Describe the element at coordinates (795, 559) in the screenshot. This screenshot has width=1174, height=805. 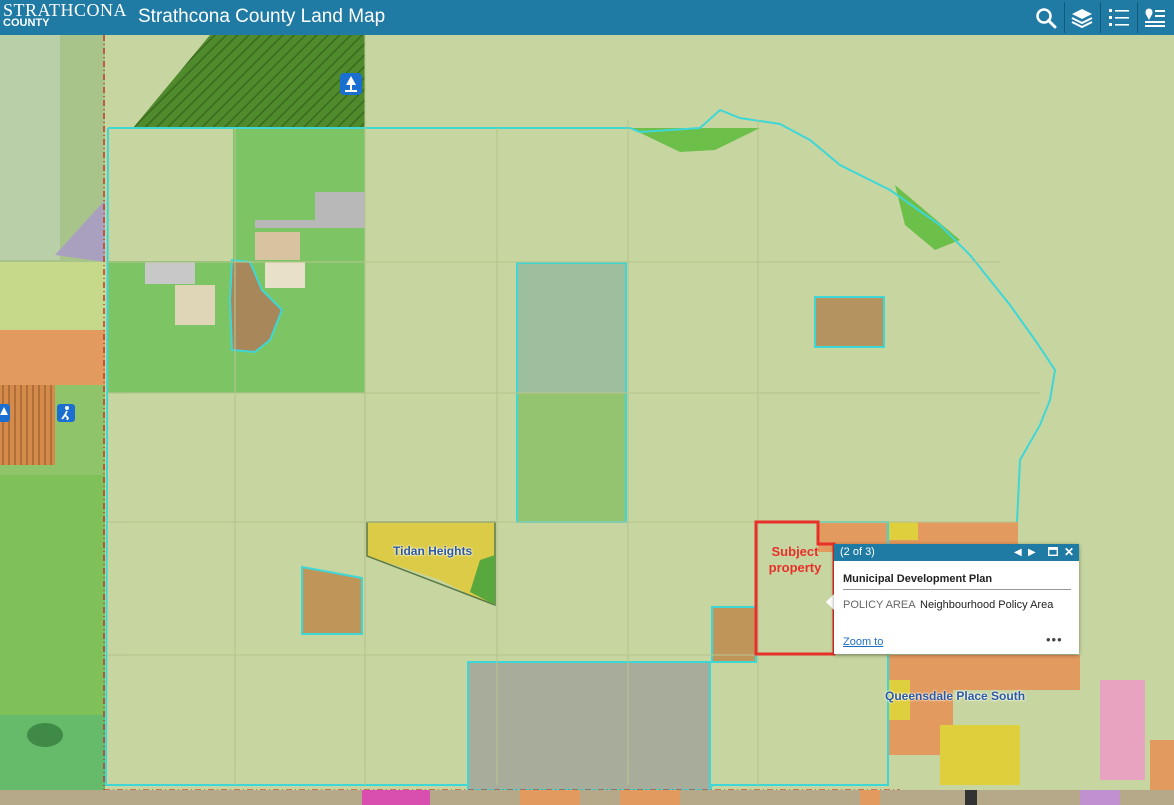
I see `subject-property-label: Subject property` at that location.